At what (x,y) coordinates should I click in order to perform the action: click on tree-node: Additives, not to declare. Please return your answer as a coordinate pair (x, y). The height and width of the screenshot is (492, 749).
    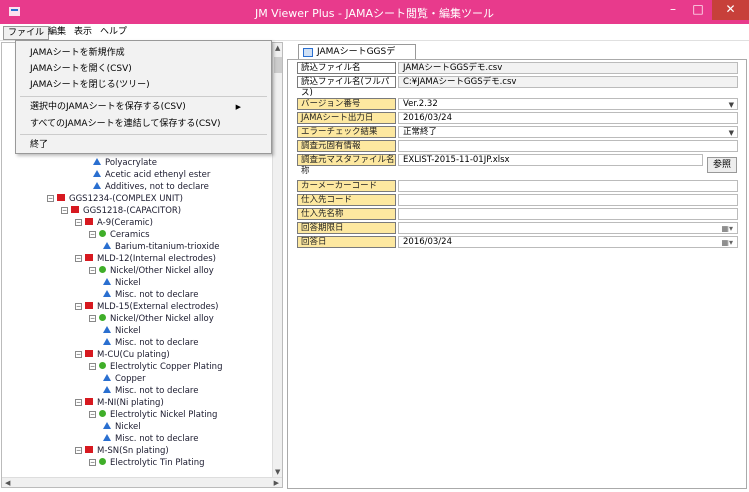
    Looking at the image, I should click on (151, 187).